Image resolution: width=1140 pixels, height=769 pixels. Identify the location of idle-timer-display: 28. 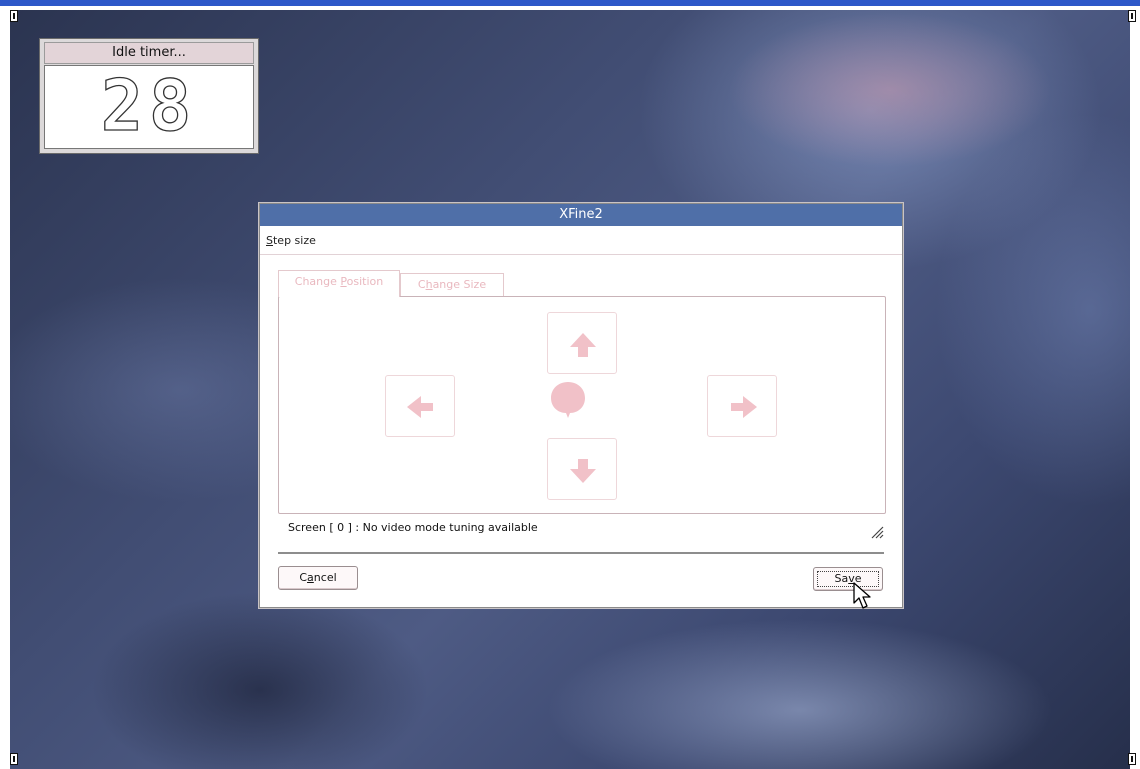
(149, 107).